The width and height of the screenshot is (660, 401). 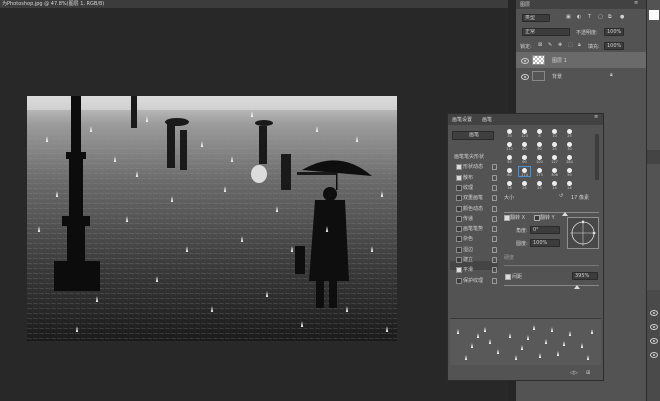 I want to click on layers-tab: 图层, so click(x=525, y=4).